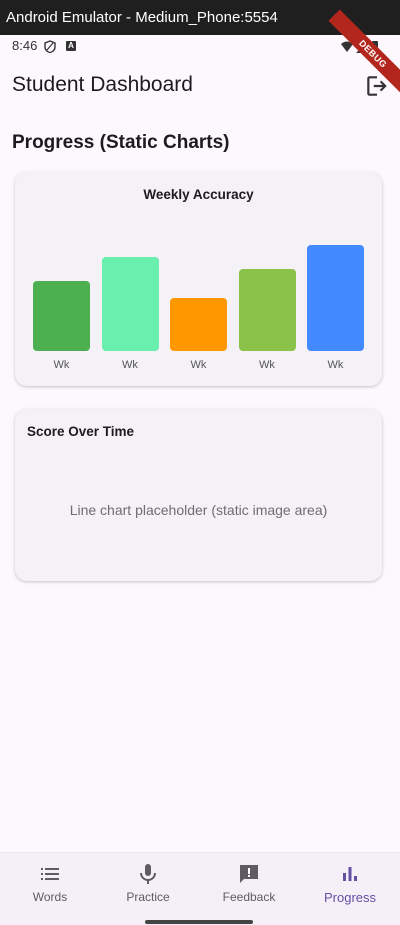 This screenshot has width=400, height=925. What do you see at coordinates (50, 897) in the screenshot?
I see `nav-label-words: Words` at bounding box center [50, 897].